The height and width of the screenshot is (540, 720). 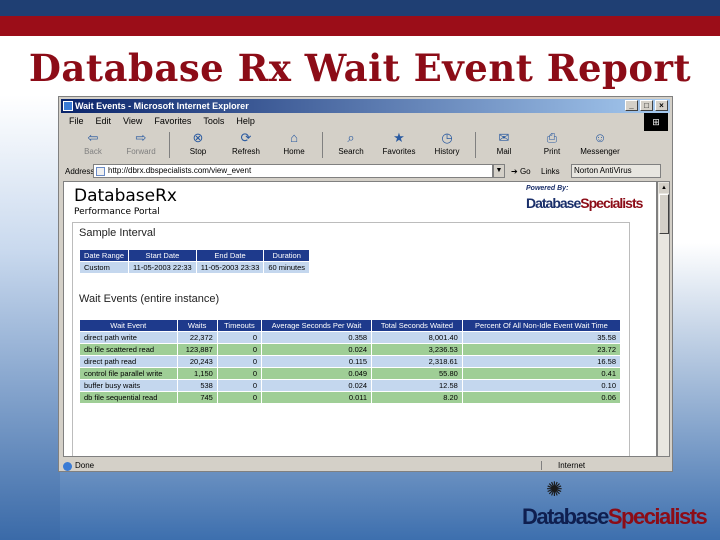 I want to click on go-button: ➔ Go, so click(x=526, y=171).